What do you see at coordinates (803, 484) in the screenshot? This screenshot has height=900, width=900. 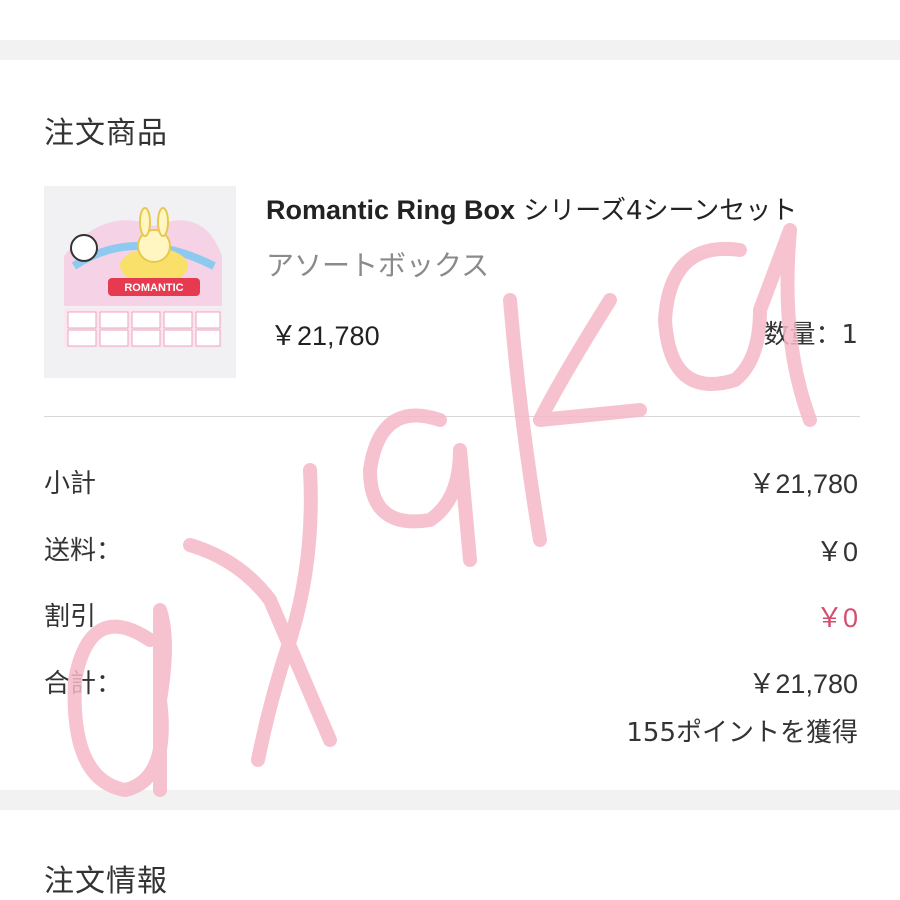 I see `subtotal-value: ￥21,780` at bounding box center [803, 484].